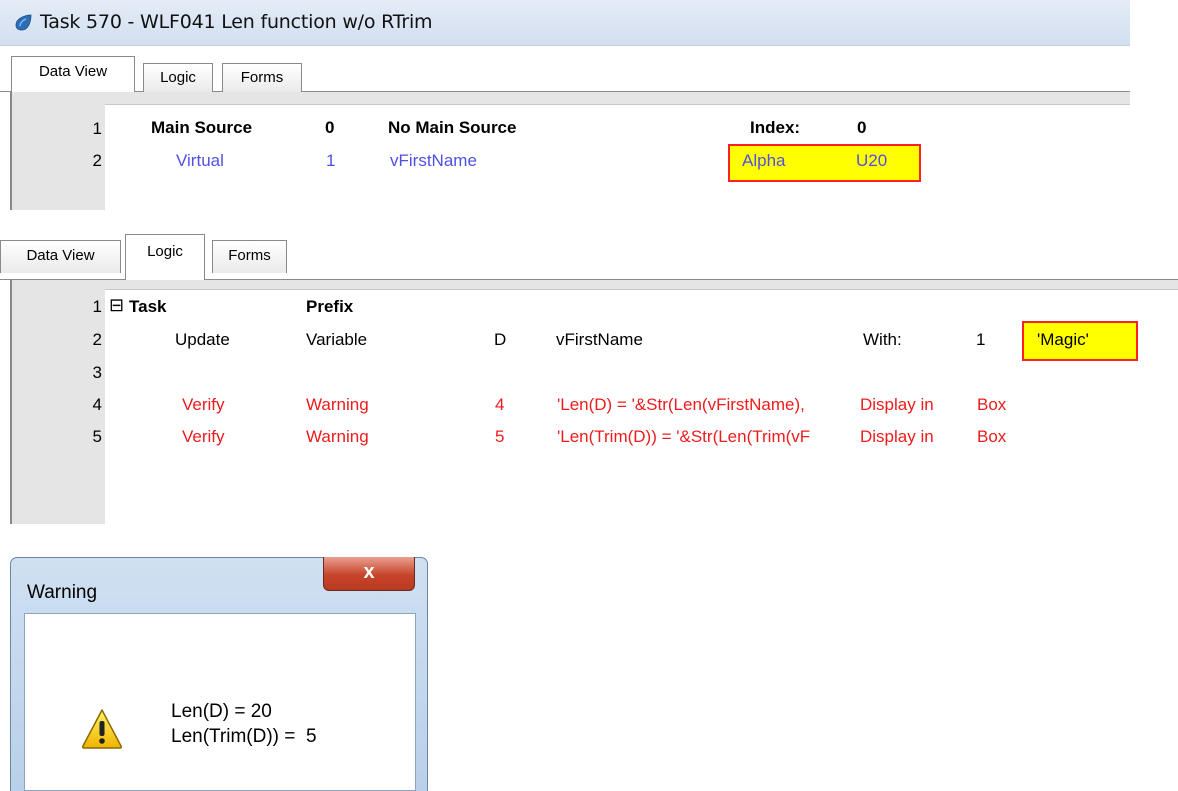 The image size is (1178, 791). I want to click on dialog-title: Warning, so click(62, 592).